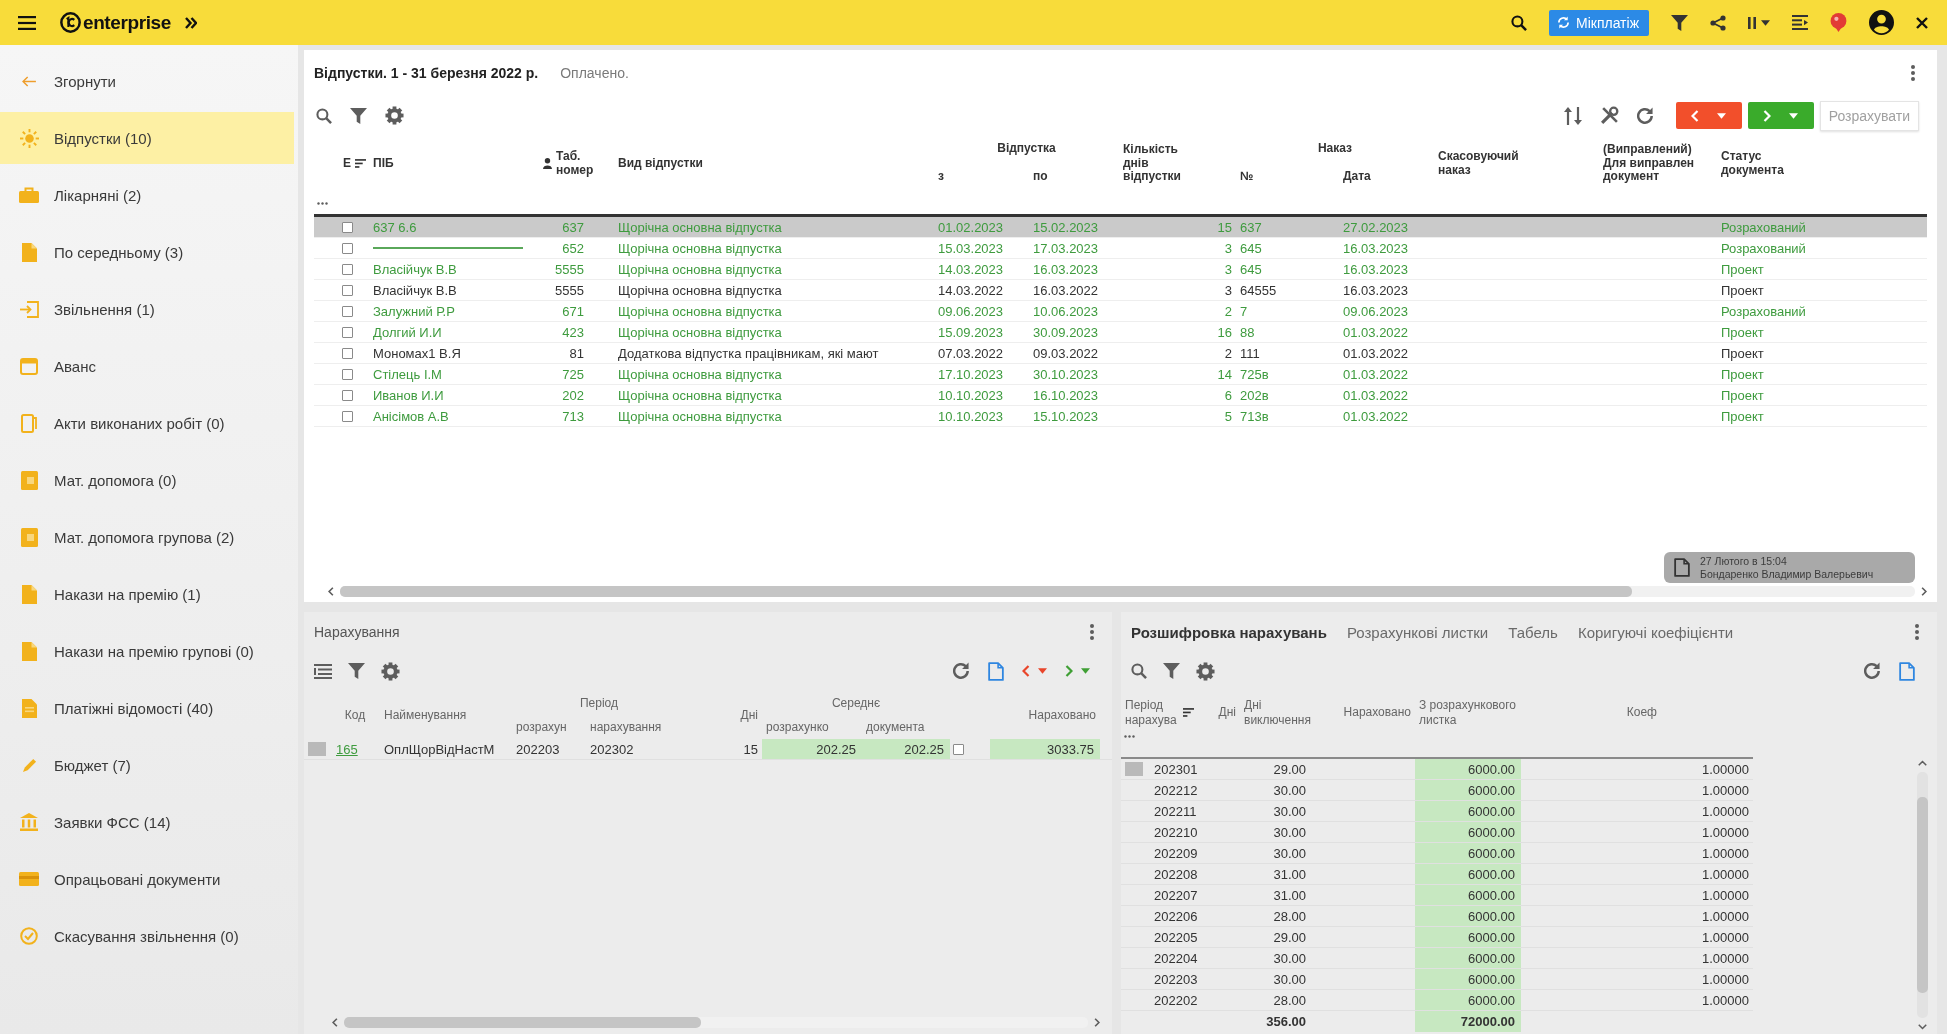  I want to click on table-row: 202207 31.00 6000.00 1.00000, so click(1437, 895).